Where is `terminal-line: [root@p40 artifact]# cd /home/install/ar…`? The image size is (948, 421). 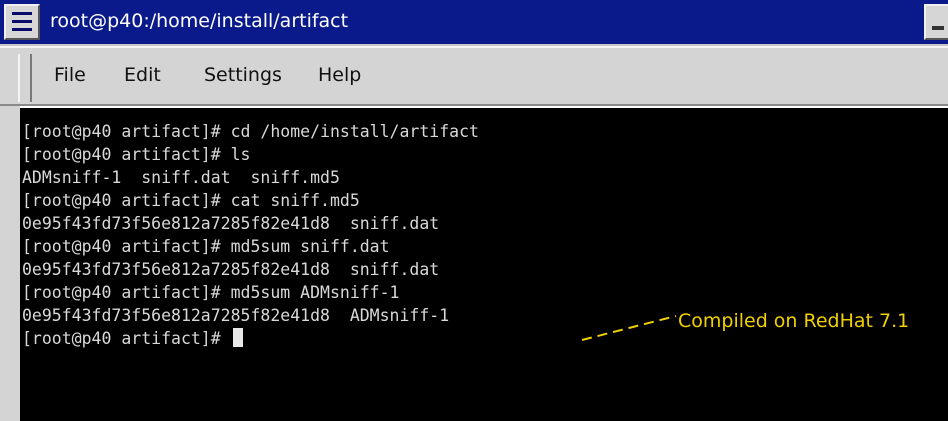
terminal-line: [root@p40 artifact]# cd /home/install/ar… is located at coordinates (250, 131).